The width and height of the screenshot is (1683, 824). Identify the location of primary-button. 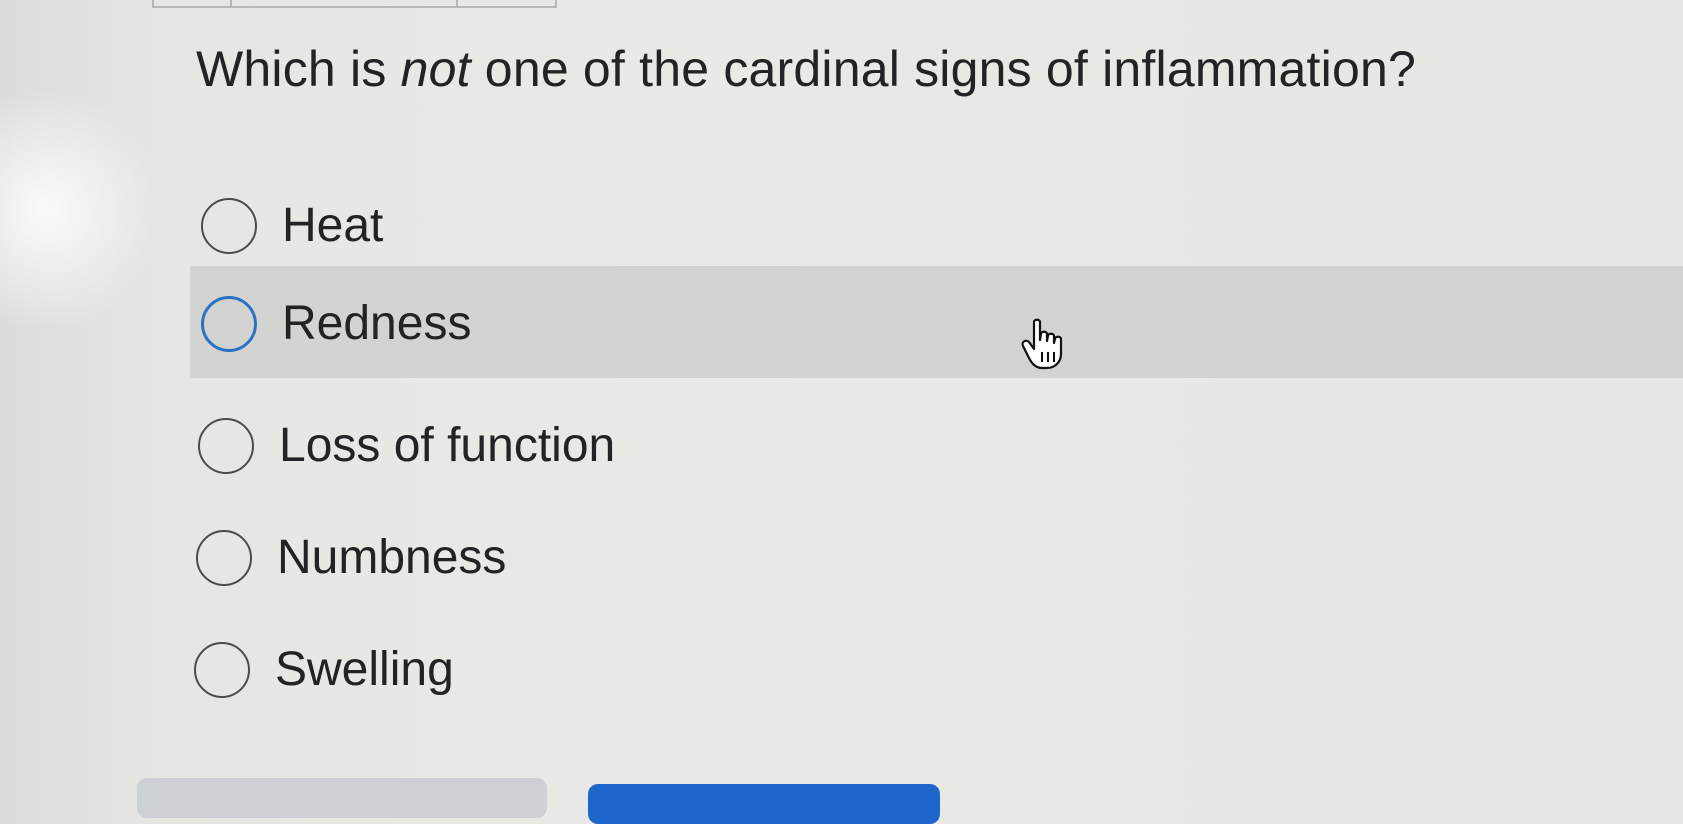
(764, 804).